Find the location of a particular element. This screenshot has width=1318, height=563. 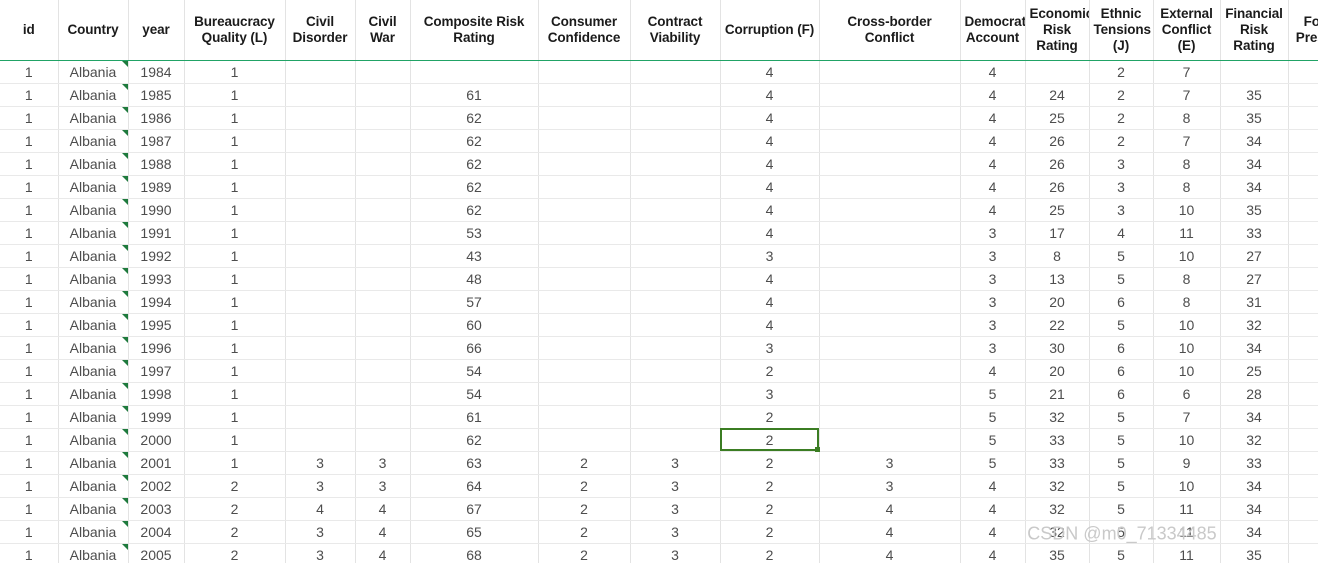

table-row: 1Albania200113363232353359334 is located at coordinates (659, 463).